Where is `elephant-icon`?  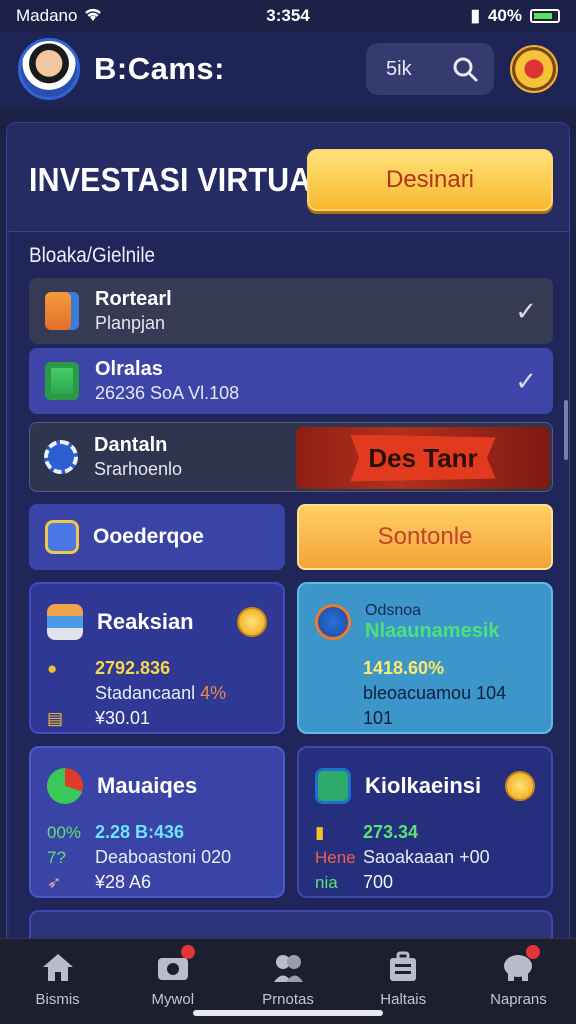 elephant-icon is located at coordinates (520, 964).